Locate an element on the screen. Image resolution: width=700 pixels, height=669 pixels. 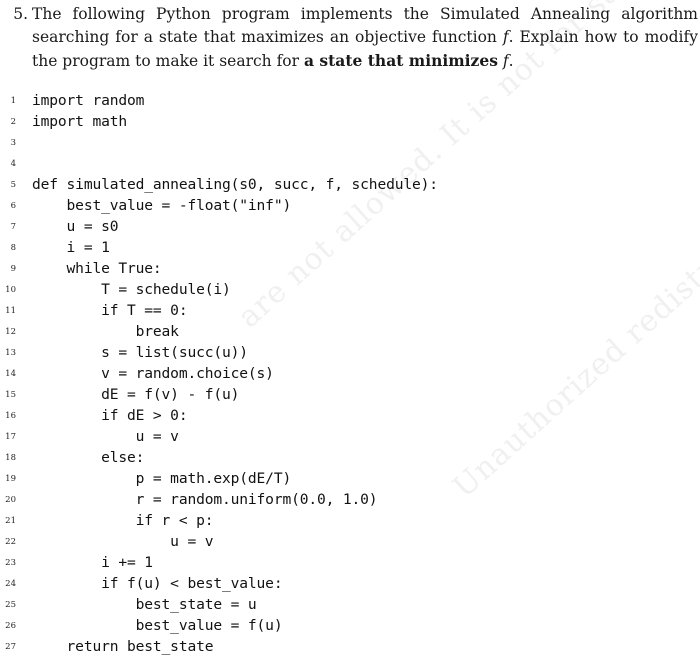
code-line-text: best_value = f(u) is located at coordinates (157, 625).